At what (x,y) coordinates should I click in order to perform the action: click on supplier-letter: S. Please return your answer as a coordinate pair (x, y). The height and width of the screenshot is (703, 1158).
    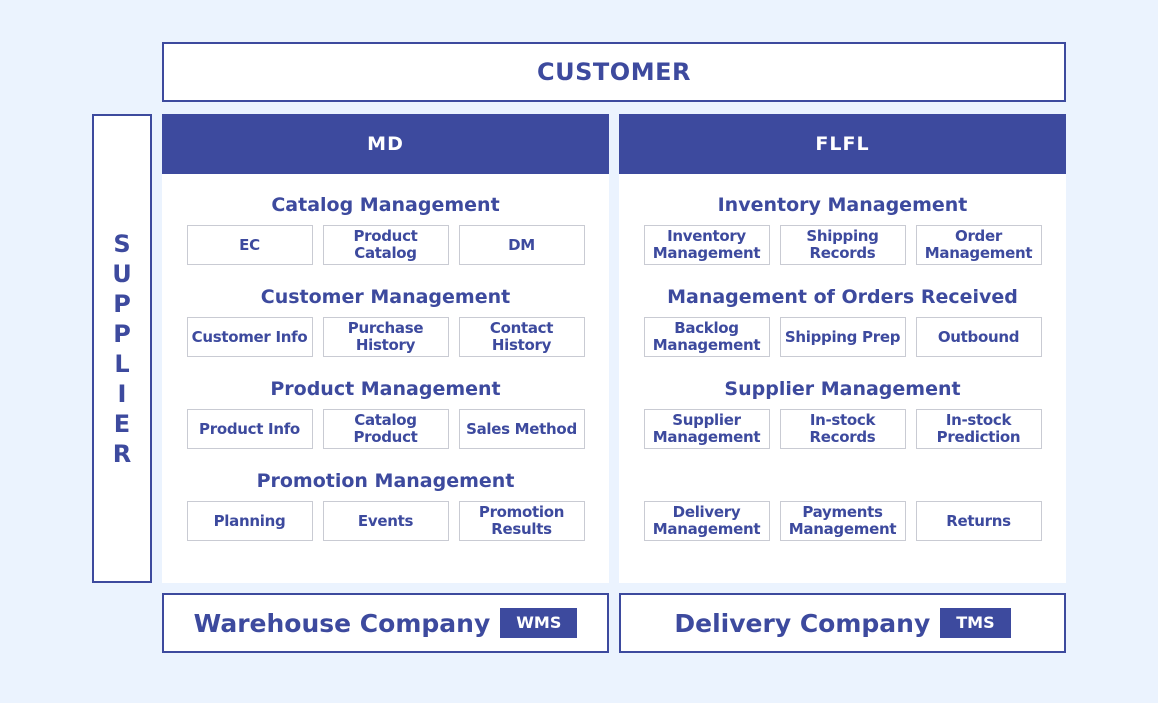
    Looking at the image, I should click on (122, 243).